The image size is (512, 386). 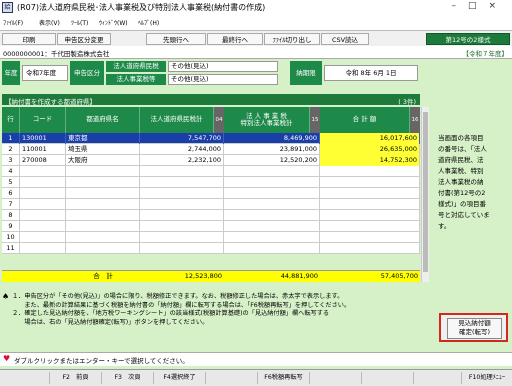 What do you see at coordinates (468, 39) in the screenshot?
I see `form-name-tab: 第12号の2様式` at bounding box center [468, 39].